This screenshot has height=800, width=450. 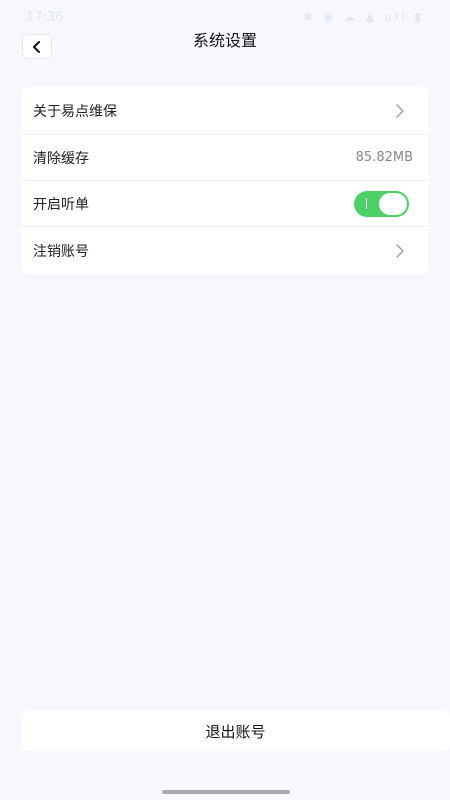 What do you see at coordinates (225, 111) in the screenshot?
I see `settings-item-about: 关于易点维保` at bounding box center [225, 111].